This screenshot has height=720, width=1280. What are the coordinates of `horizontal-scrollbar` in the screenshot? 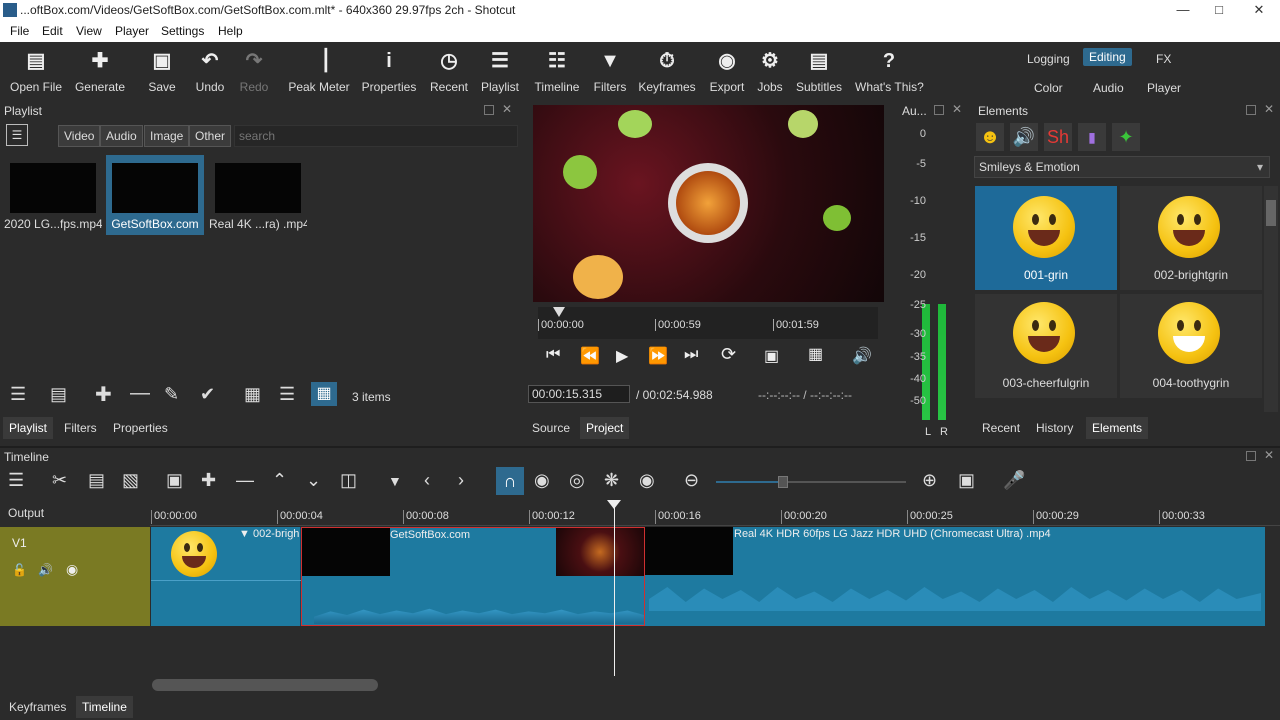 It's located at (265, 685).